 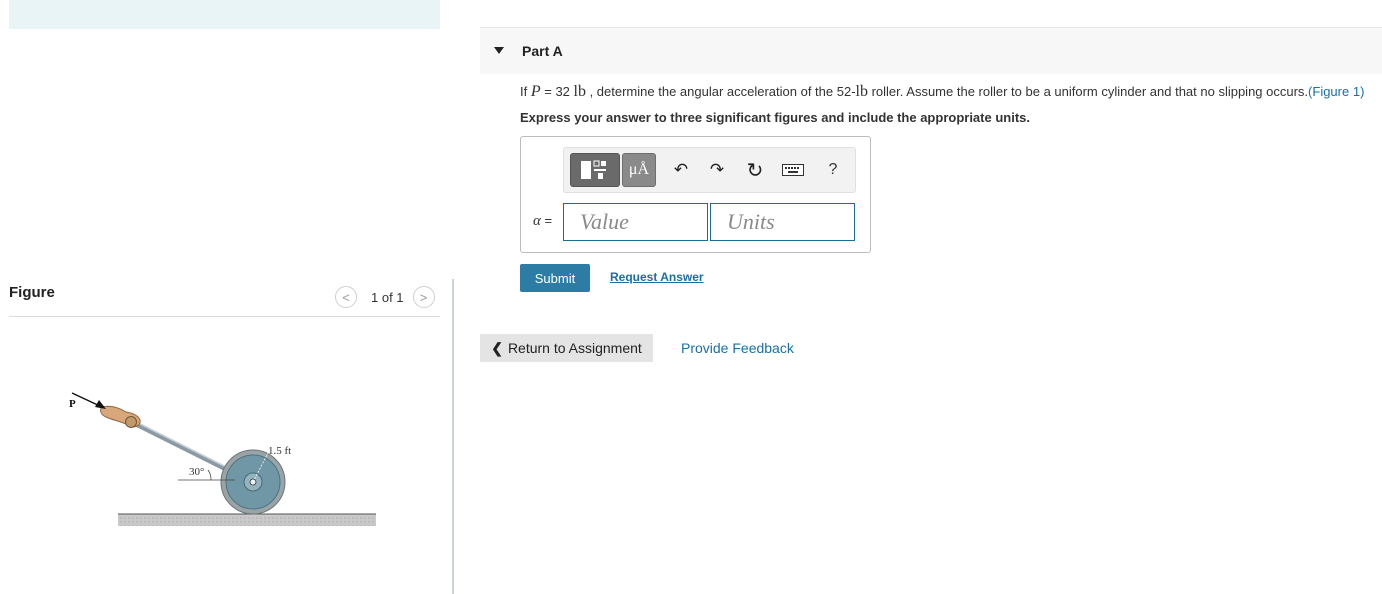 I want to click on templates-button, so click(x=595, y=170).